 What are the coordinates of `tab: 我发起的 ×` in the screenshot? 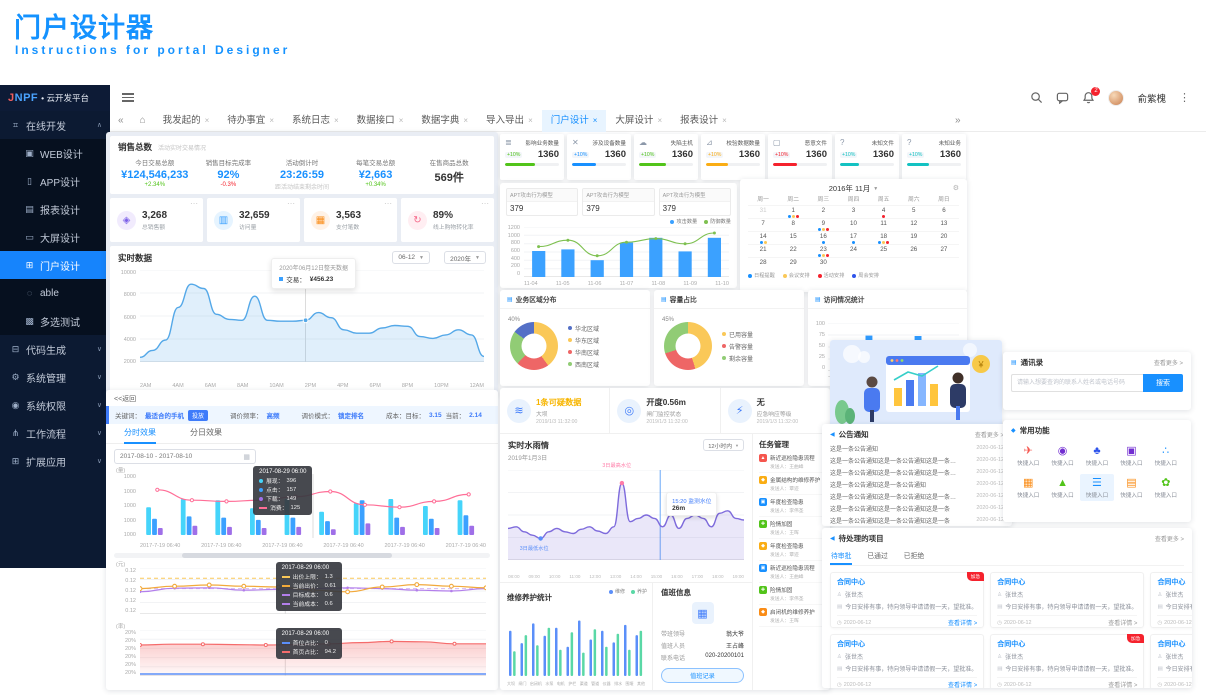 It's located at (186, 121).